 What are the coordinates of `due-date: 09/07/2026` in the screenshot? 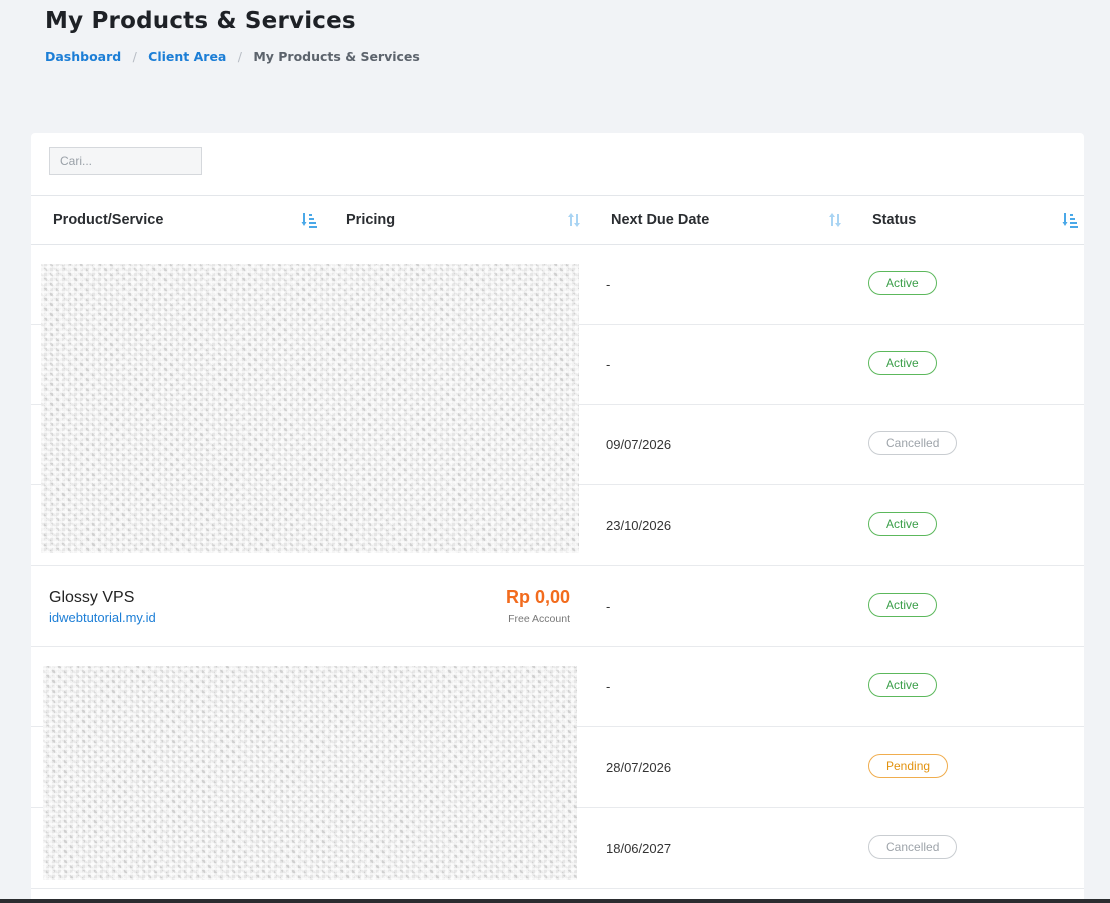 It's located at (639, 444).